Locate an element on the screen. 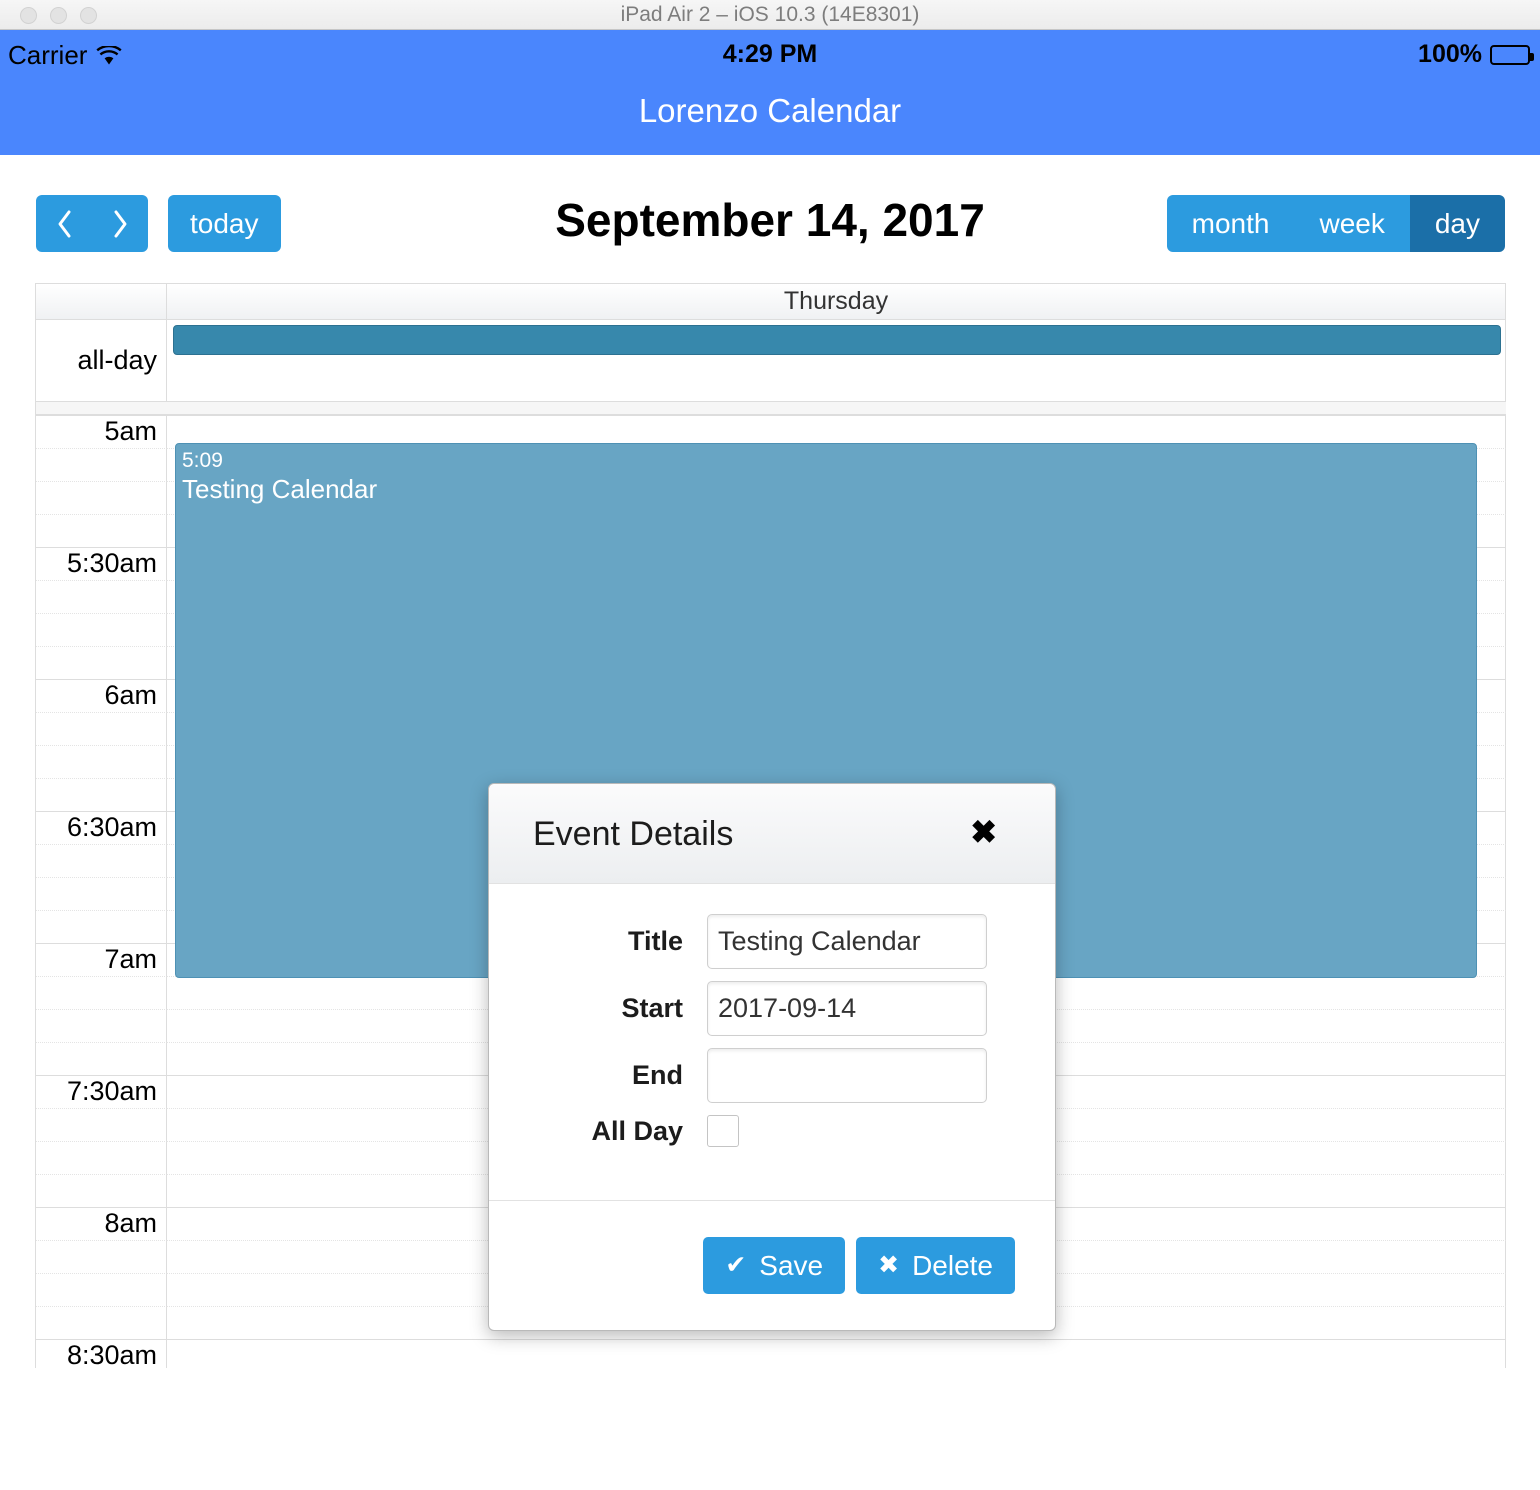 The height and width of the screenshot is (1490, 1540). time-axis-label: 5:30am is located at coordinates (101, 563).